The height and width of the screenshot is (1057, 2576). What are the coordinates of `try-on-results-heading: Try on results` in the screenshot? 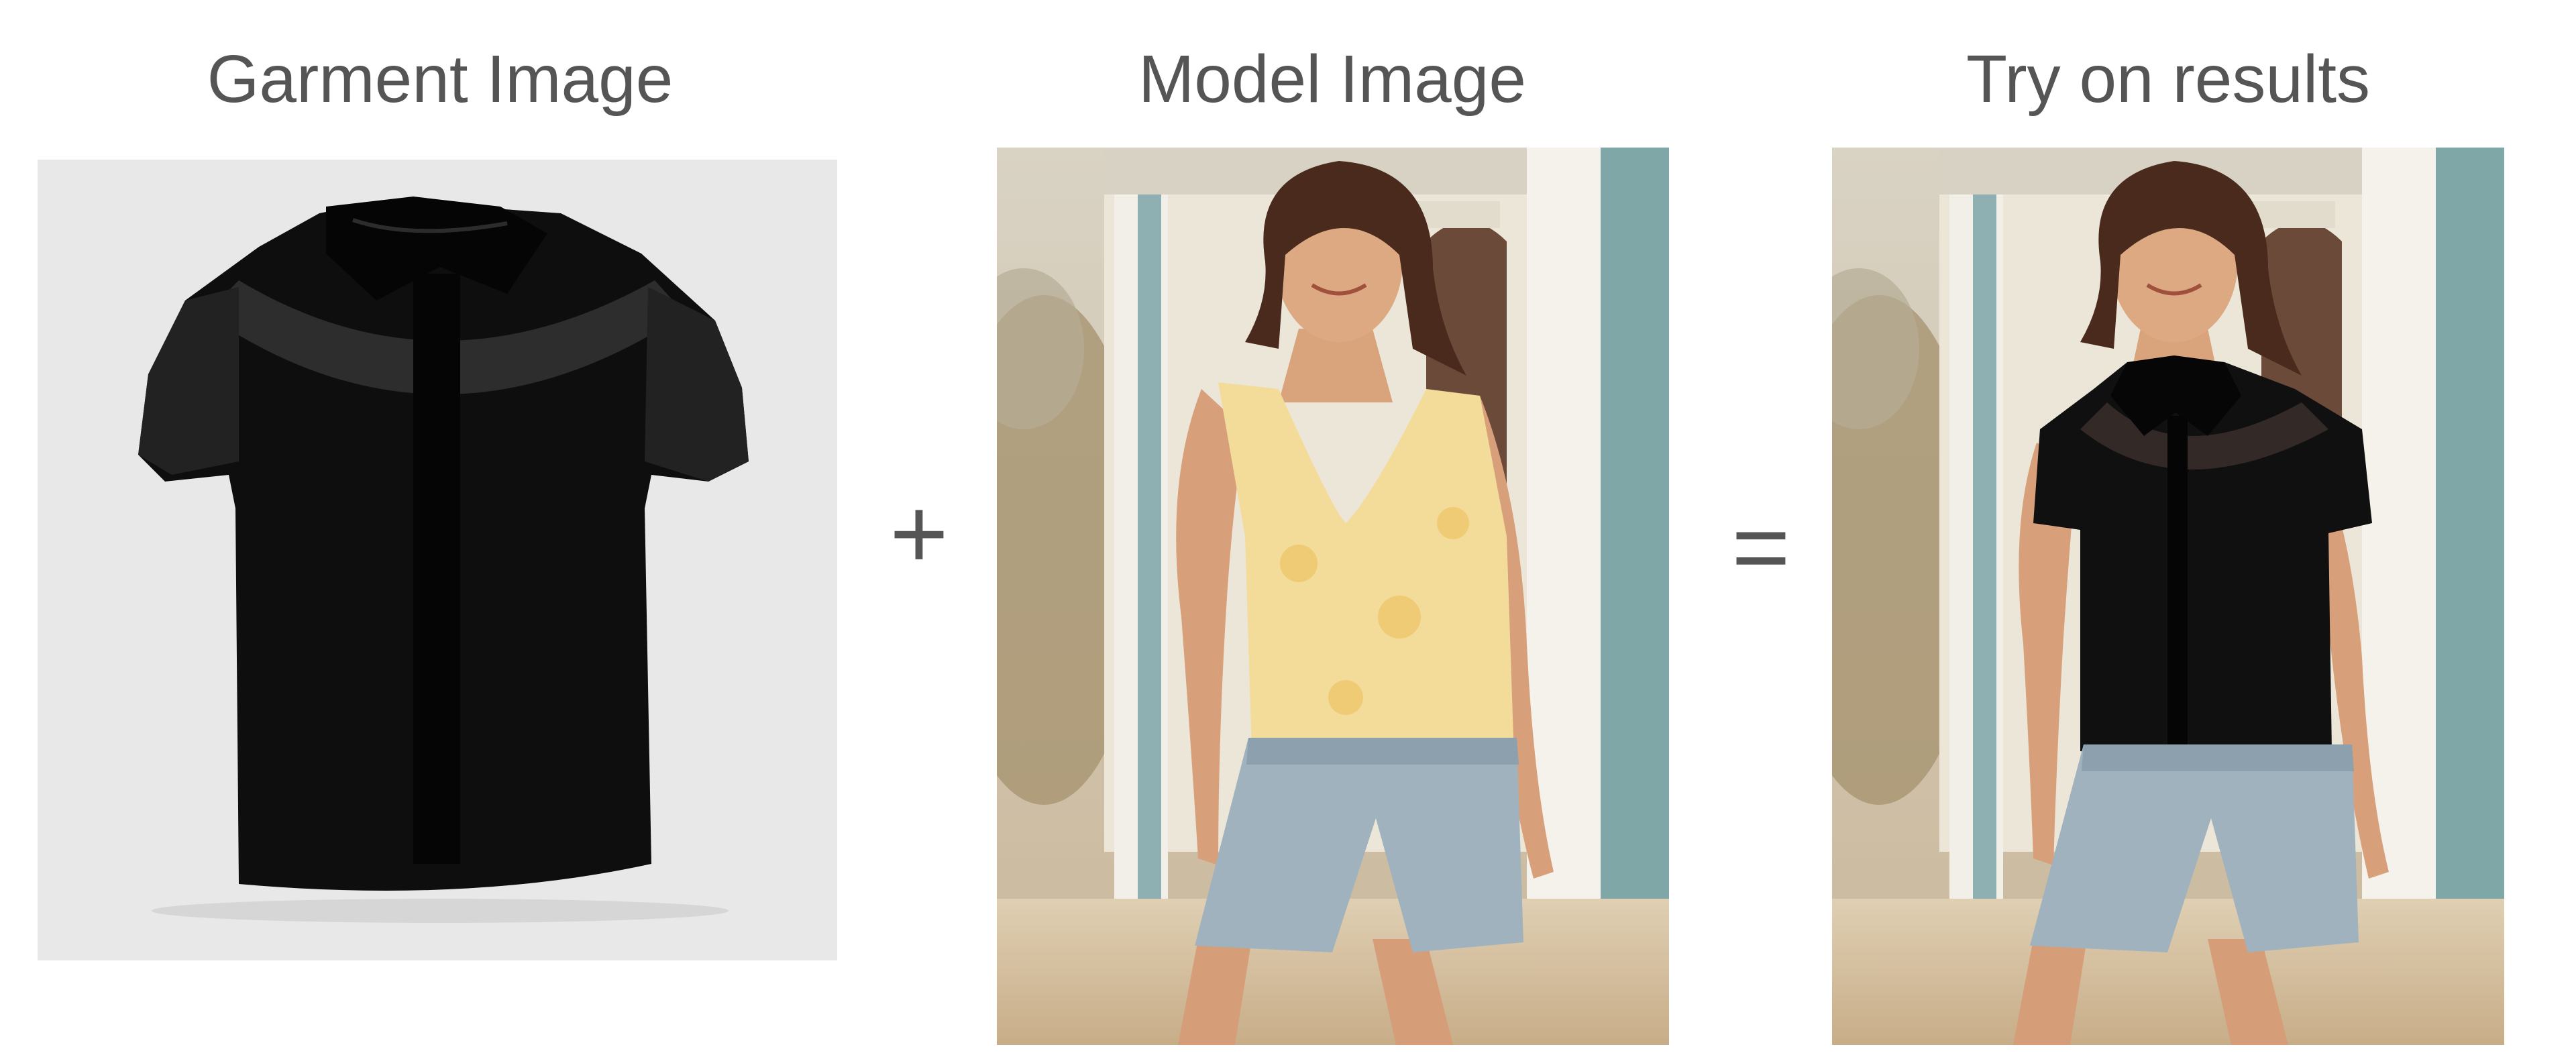 It's located at (2168, 79).